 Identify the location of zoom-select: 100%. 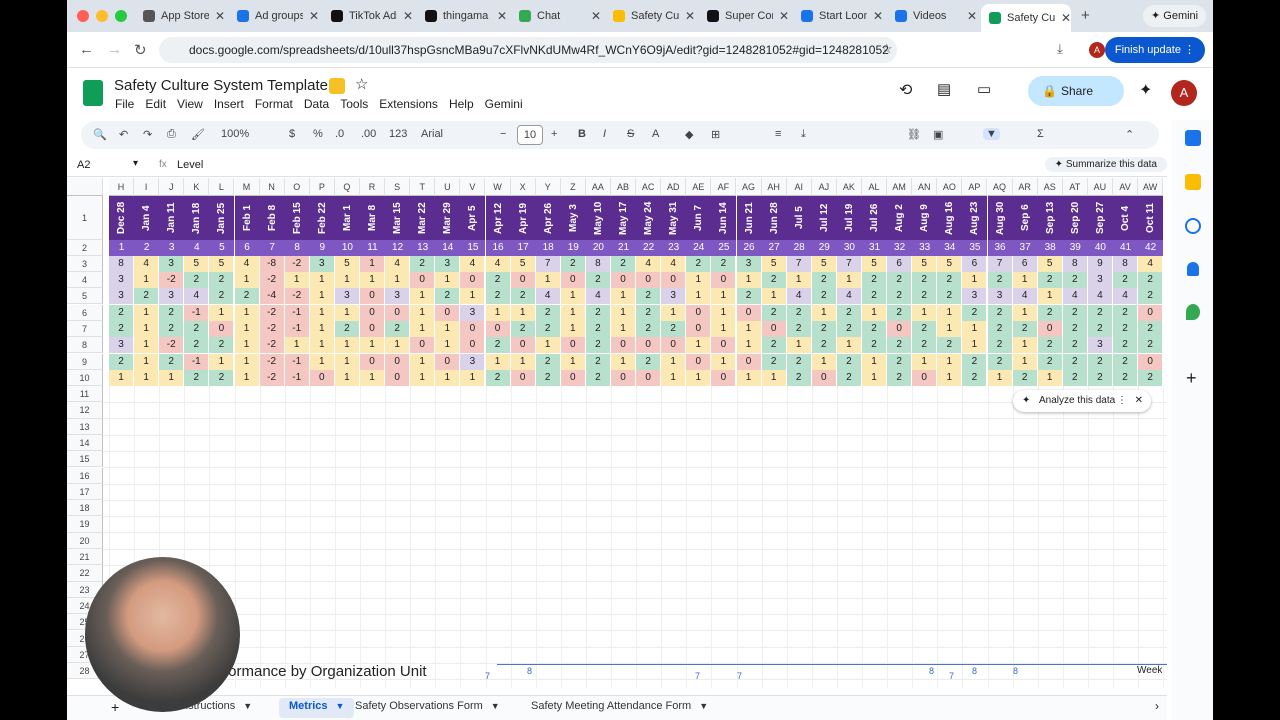
(235, 134).